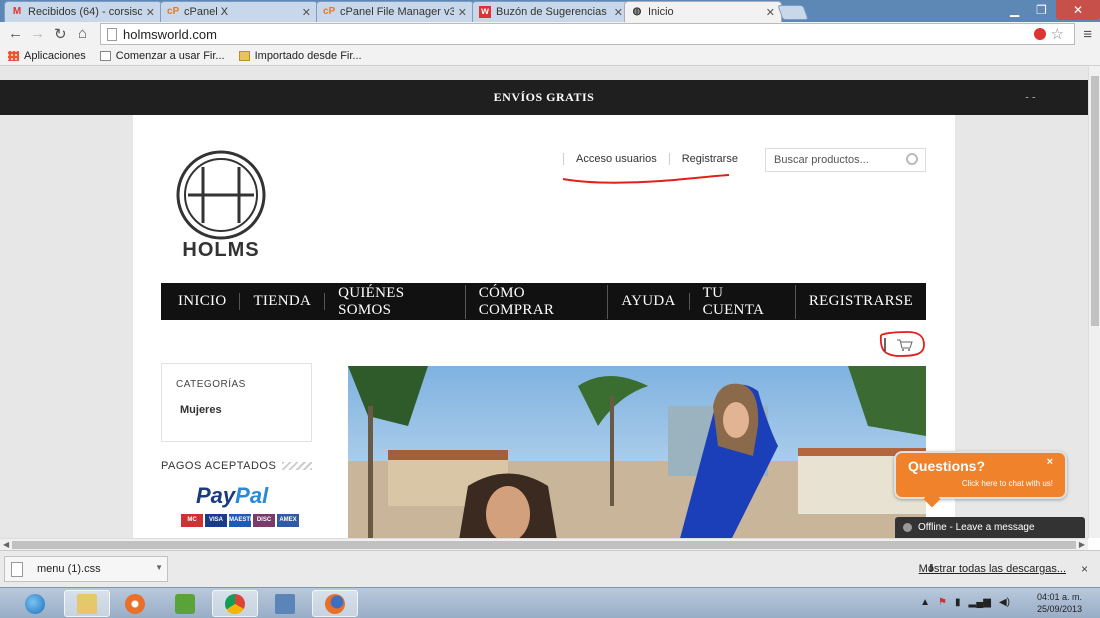 The image size is (1100, 618). What do you see at coordinates (135, 603) in the screenshot?
I see `app-orange-icon` at bounding box center [135, 603].